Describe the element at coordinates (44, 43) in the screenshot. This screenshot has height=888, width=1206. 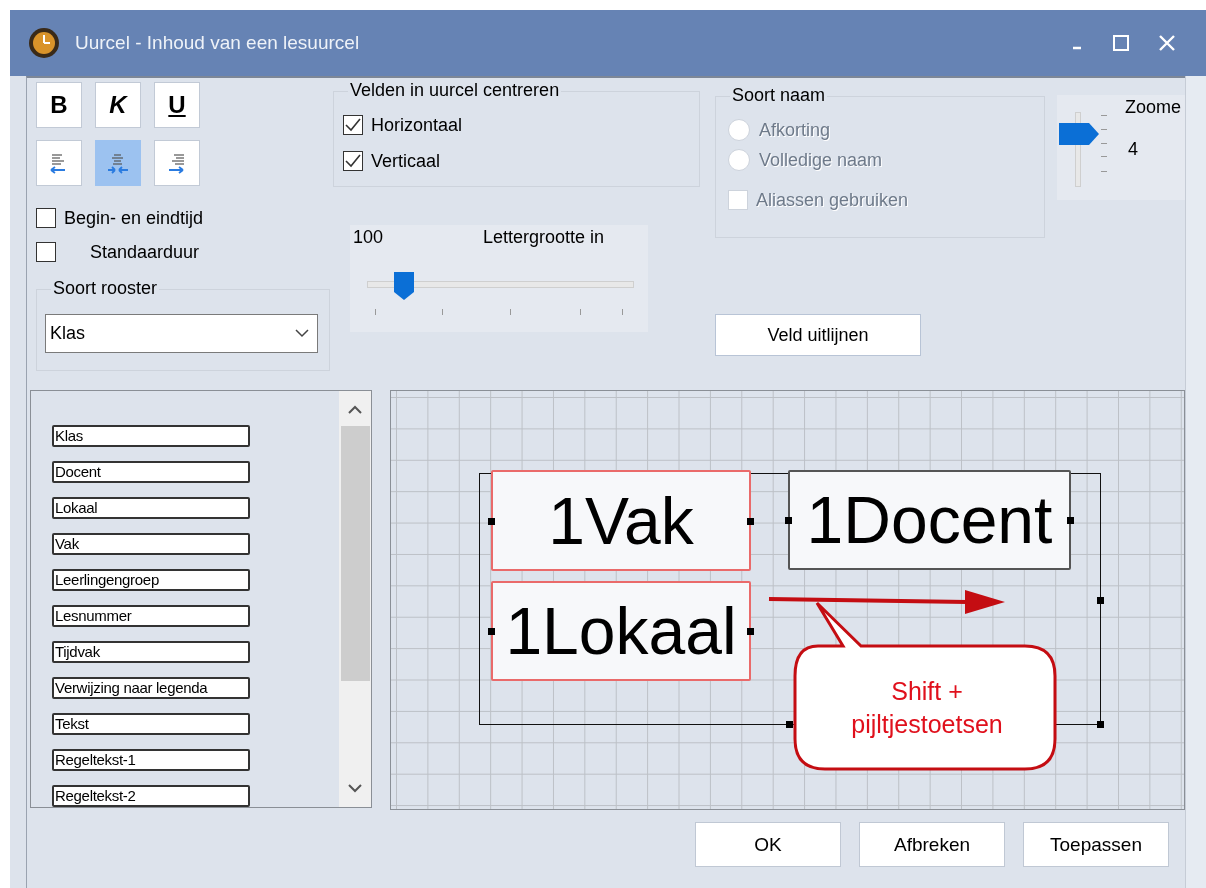
I see `clock-icon` at that location.